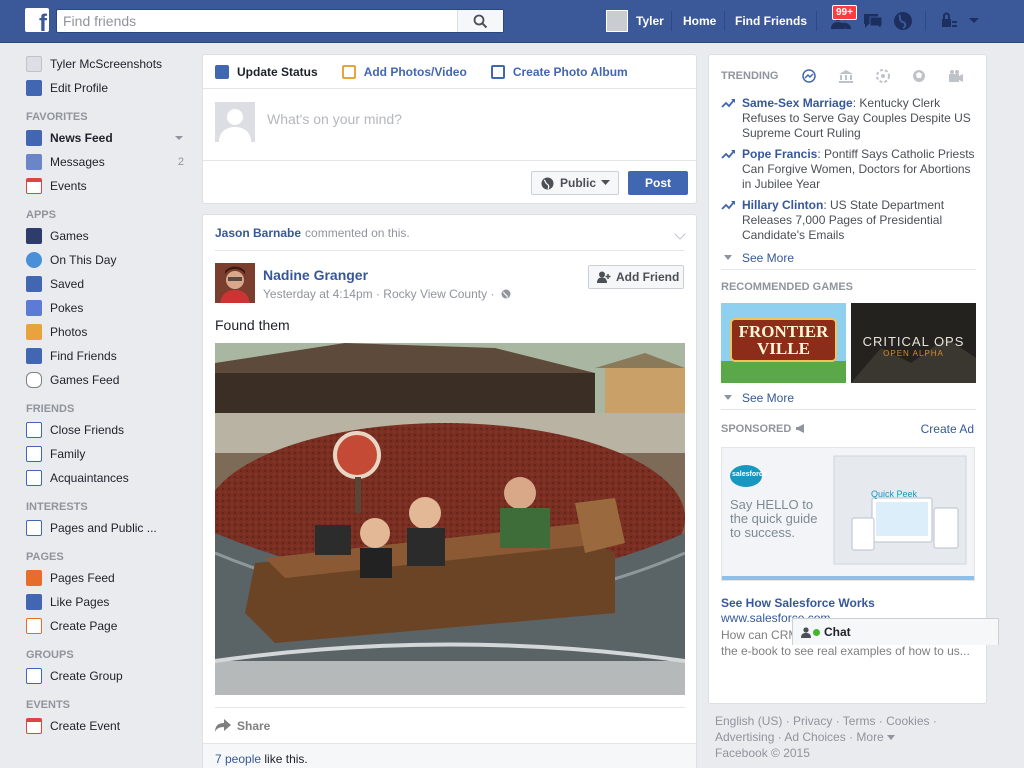 This screenshot has height=768, width=1024. I want to click on tab-add-photos: Add Photos/Video, so click(404, 71).